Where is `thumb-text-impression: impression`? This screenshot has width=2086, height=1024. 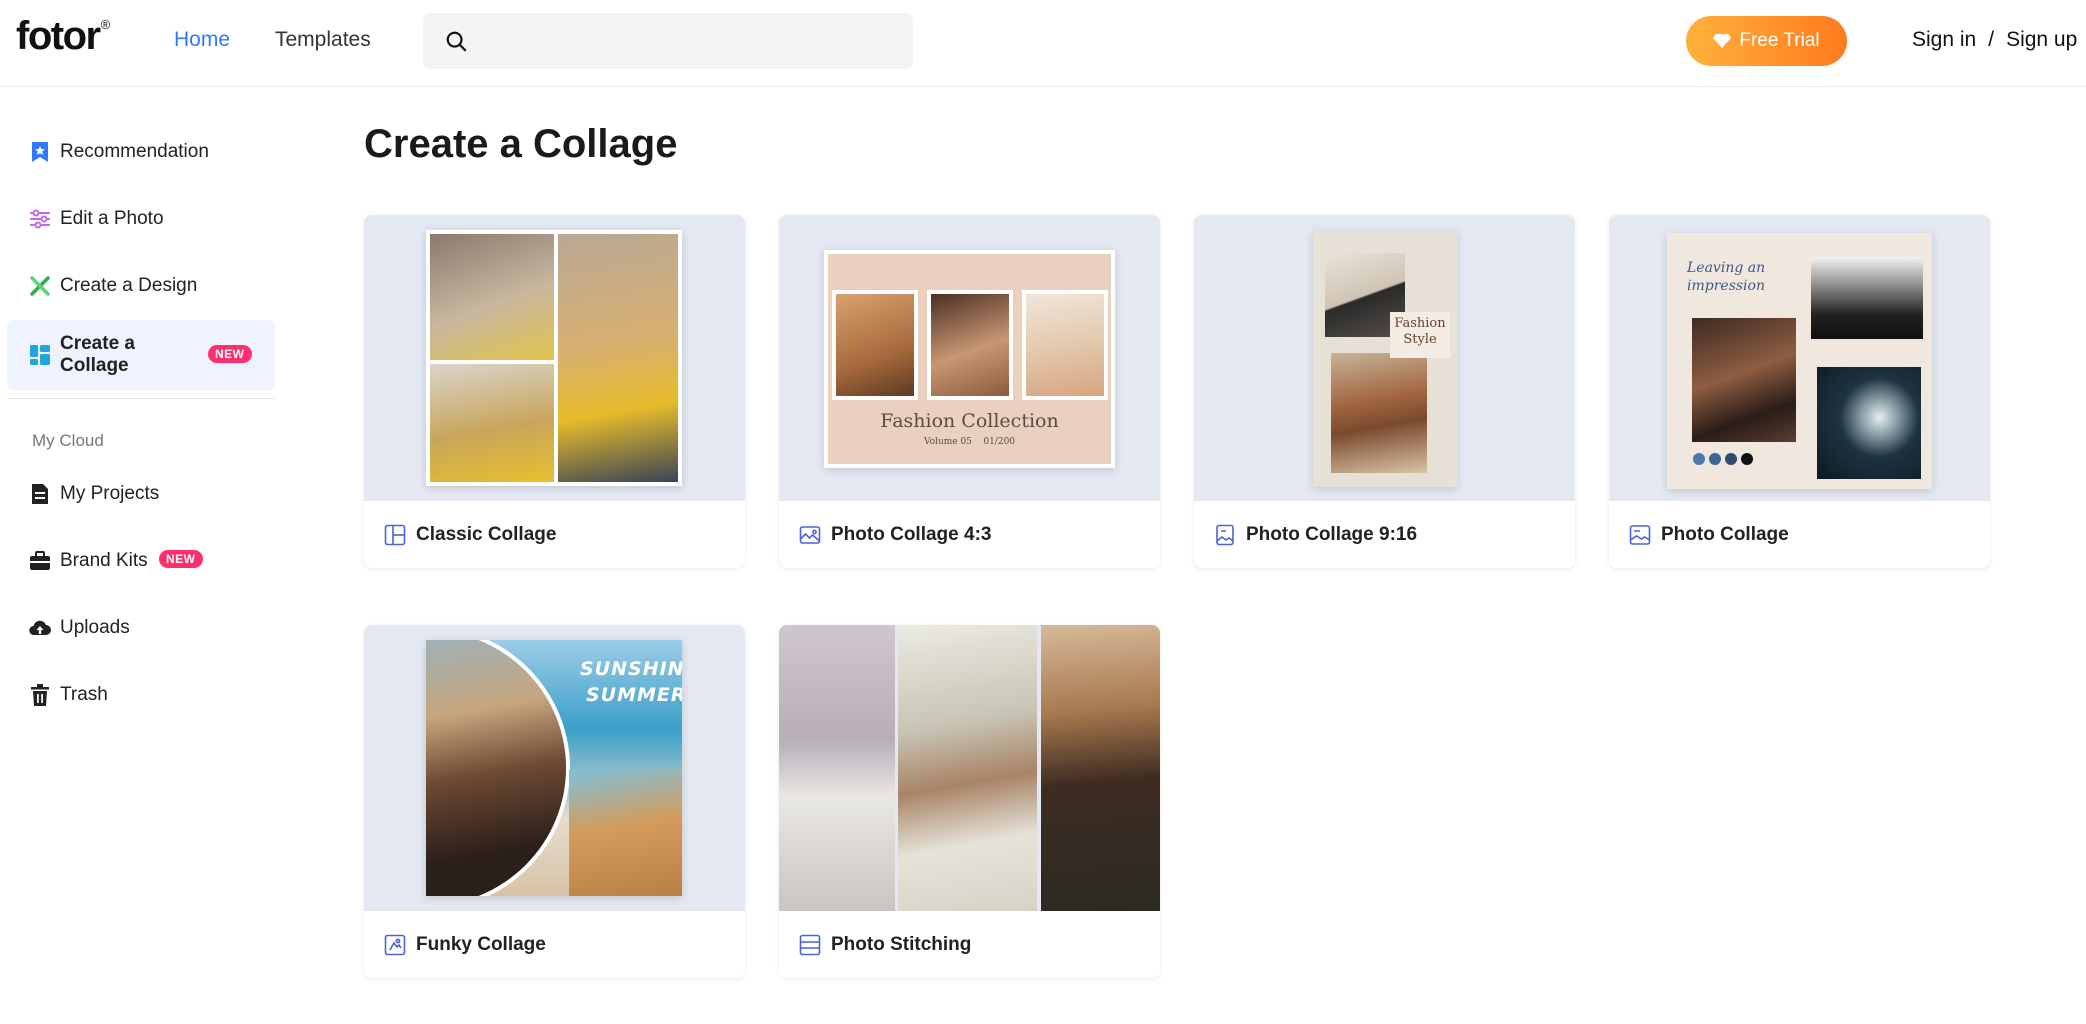 thumb-text-impression: impression is located at coordinates (1726, 286).